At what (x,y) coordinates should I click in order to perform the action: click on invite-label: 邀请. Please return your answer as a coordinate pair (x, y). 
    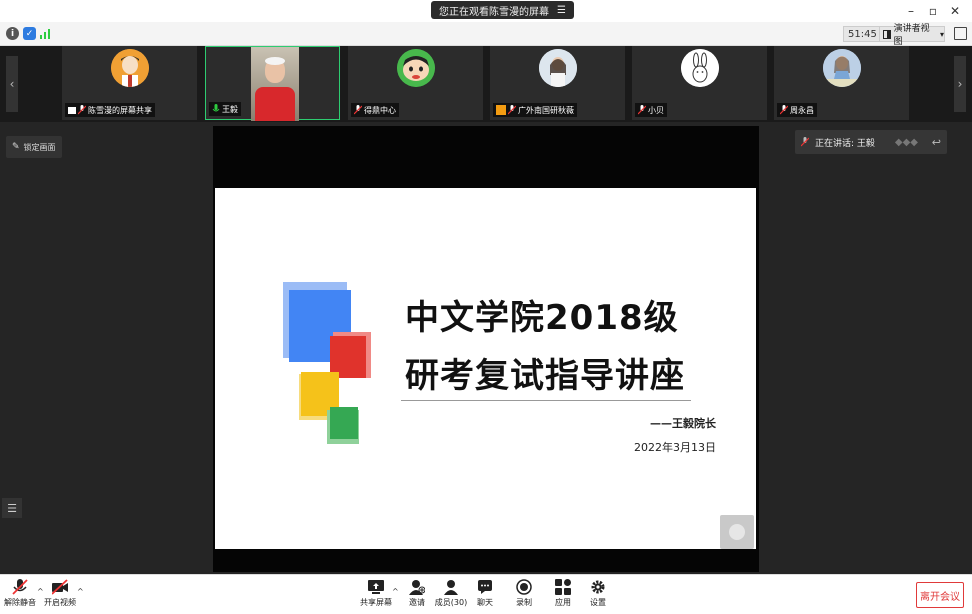
    Looking at the image, I should click on (417, 602).